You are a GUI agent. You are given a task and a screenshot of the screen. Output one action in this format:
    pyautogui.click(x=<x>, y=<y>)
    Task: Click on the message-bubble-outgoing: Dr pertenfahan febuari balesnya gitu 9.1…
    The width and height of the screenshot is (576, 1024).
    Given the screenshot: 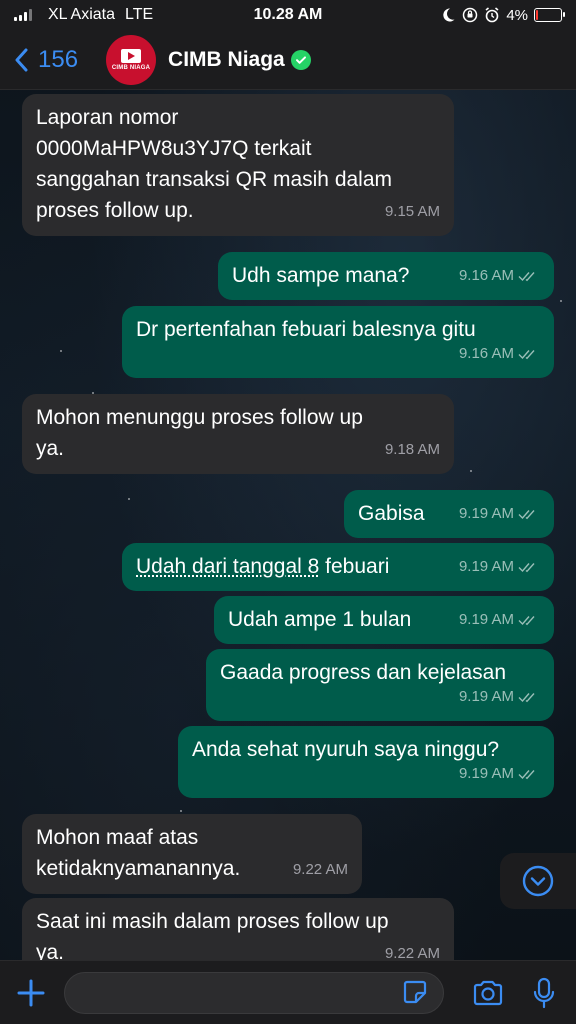 What is the action you would take?
    pyautogui.click(x=338, y=342)
    